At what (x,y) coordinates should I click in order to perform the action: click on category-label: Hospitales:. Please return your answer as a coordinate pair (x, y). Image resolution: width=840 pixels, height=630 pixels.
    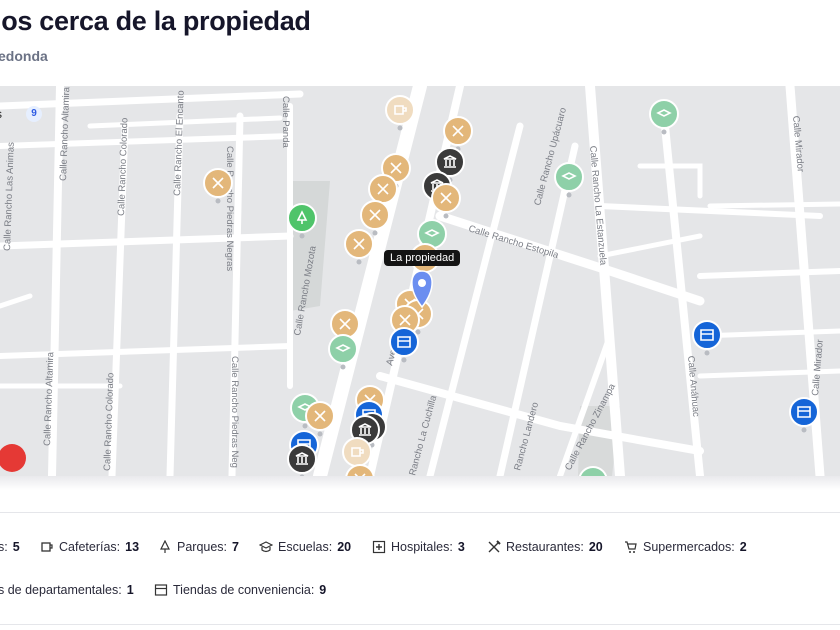
    Looking at the image, I should click on (422, 547).